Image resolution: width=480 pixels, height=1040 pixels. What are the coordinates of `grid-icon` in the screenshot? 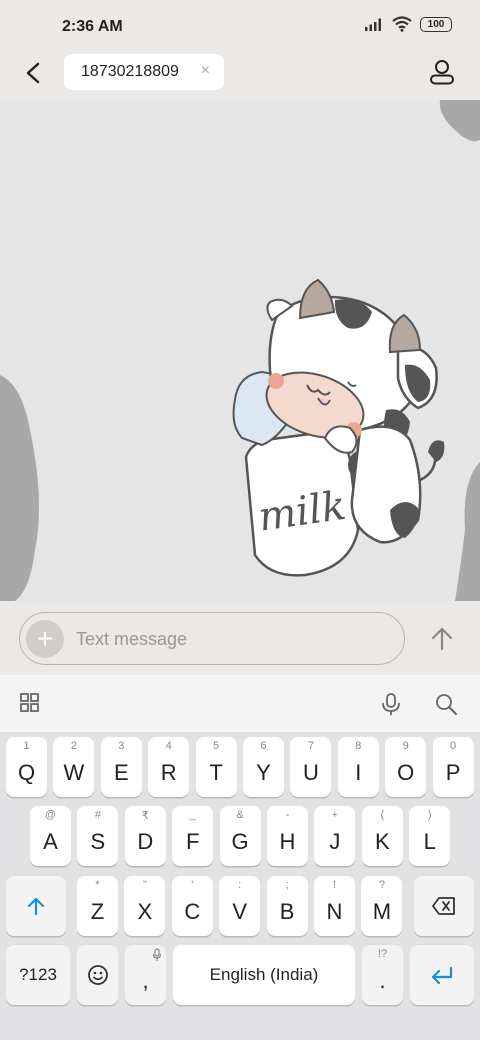 It's located at (29, 702).